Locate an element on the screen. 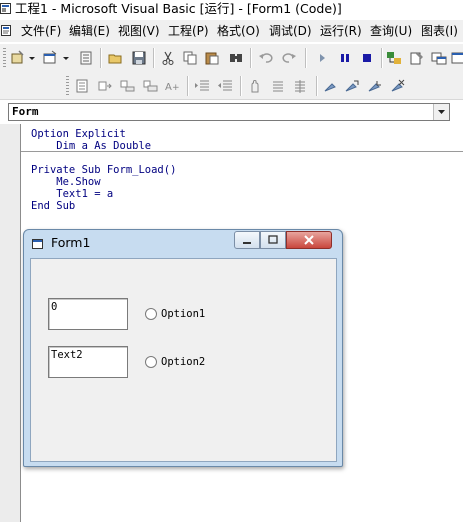  menu-file: 文件(F) is located at coordinates (41, 31).